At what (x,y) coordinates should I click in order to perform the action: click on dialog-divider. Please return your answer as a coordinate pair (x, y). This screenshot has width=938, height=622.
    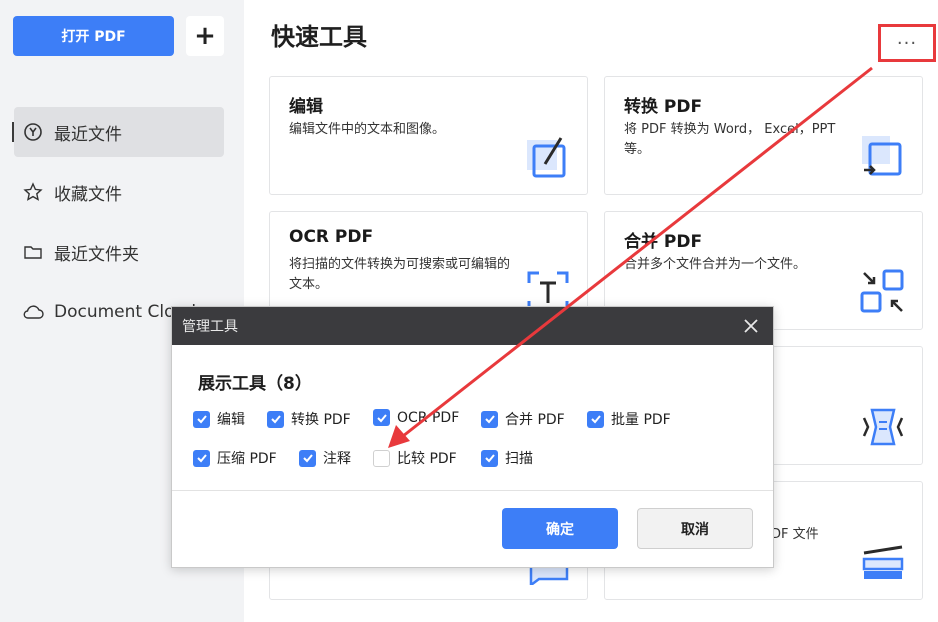
    Looking at the image, I should click on (472, 490).